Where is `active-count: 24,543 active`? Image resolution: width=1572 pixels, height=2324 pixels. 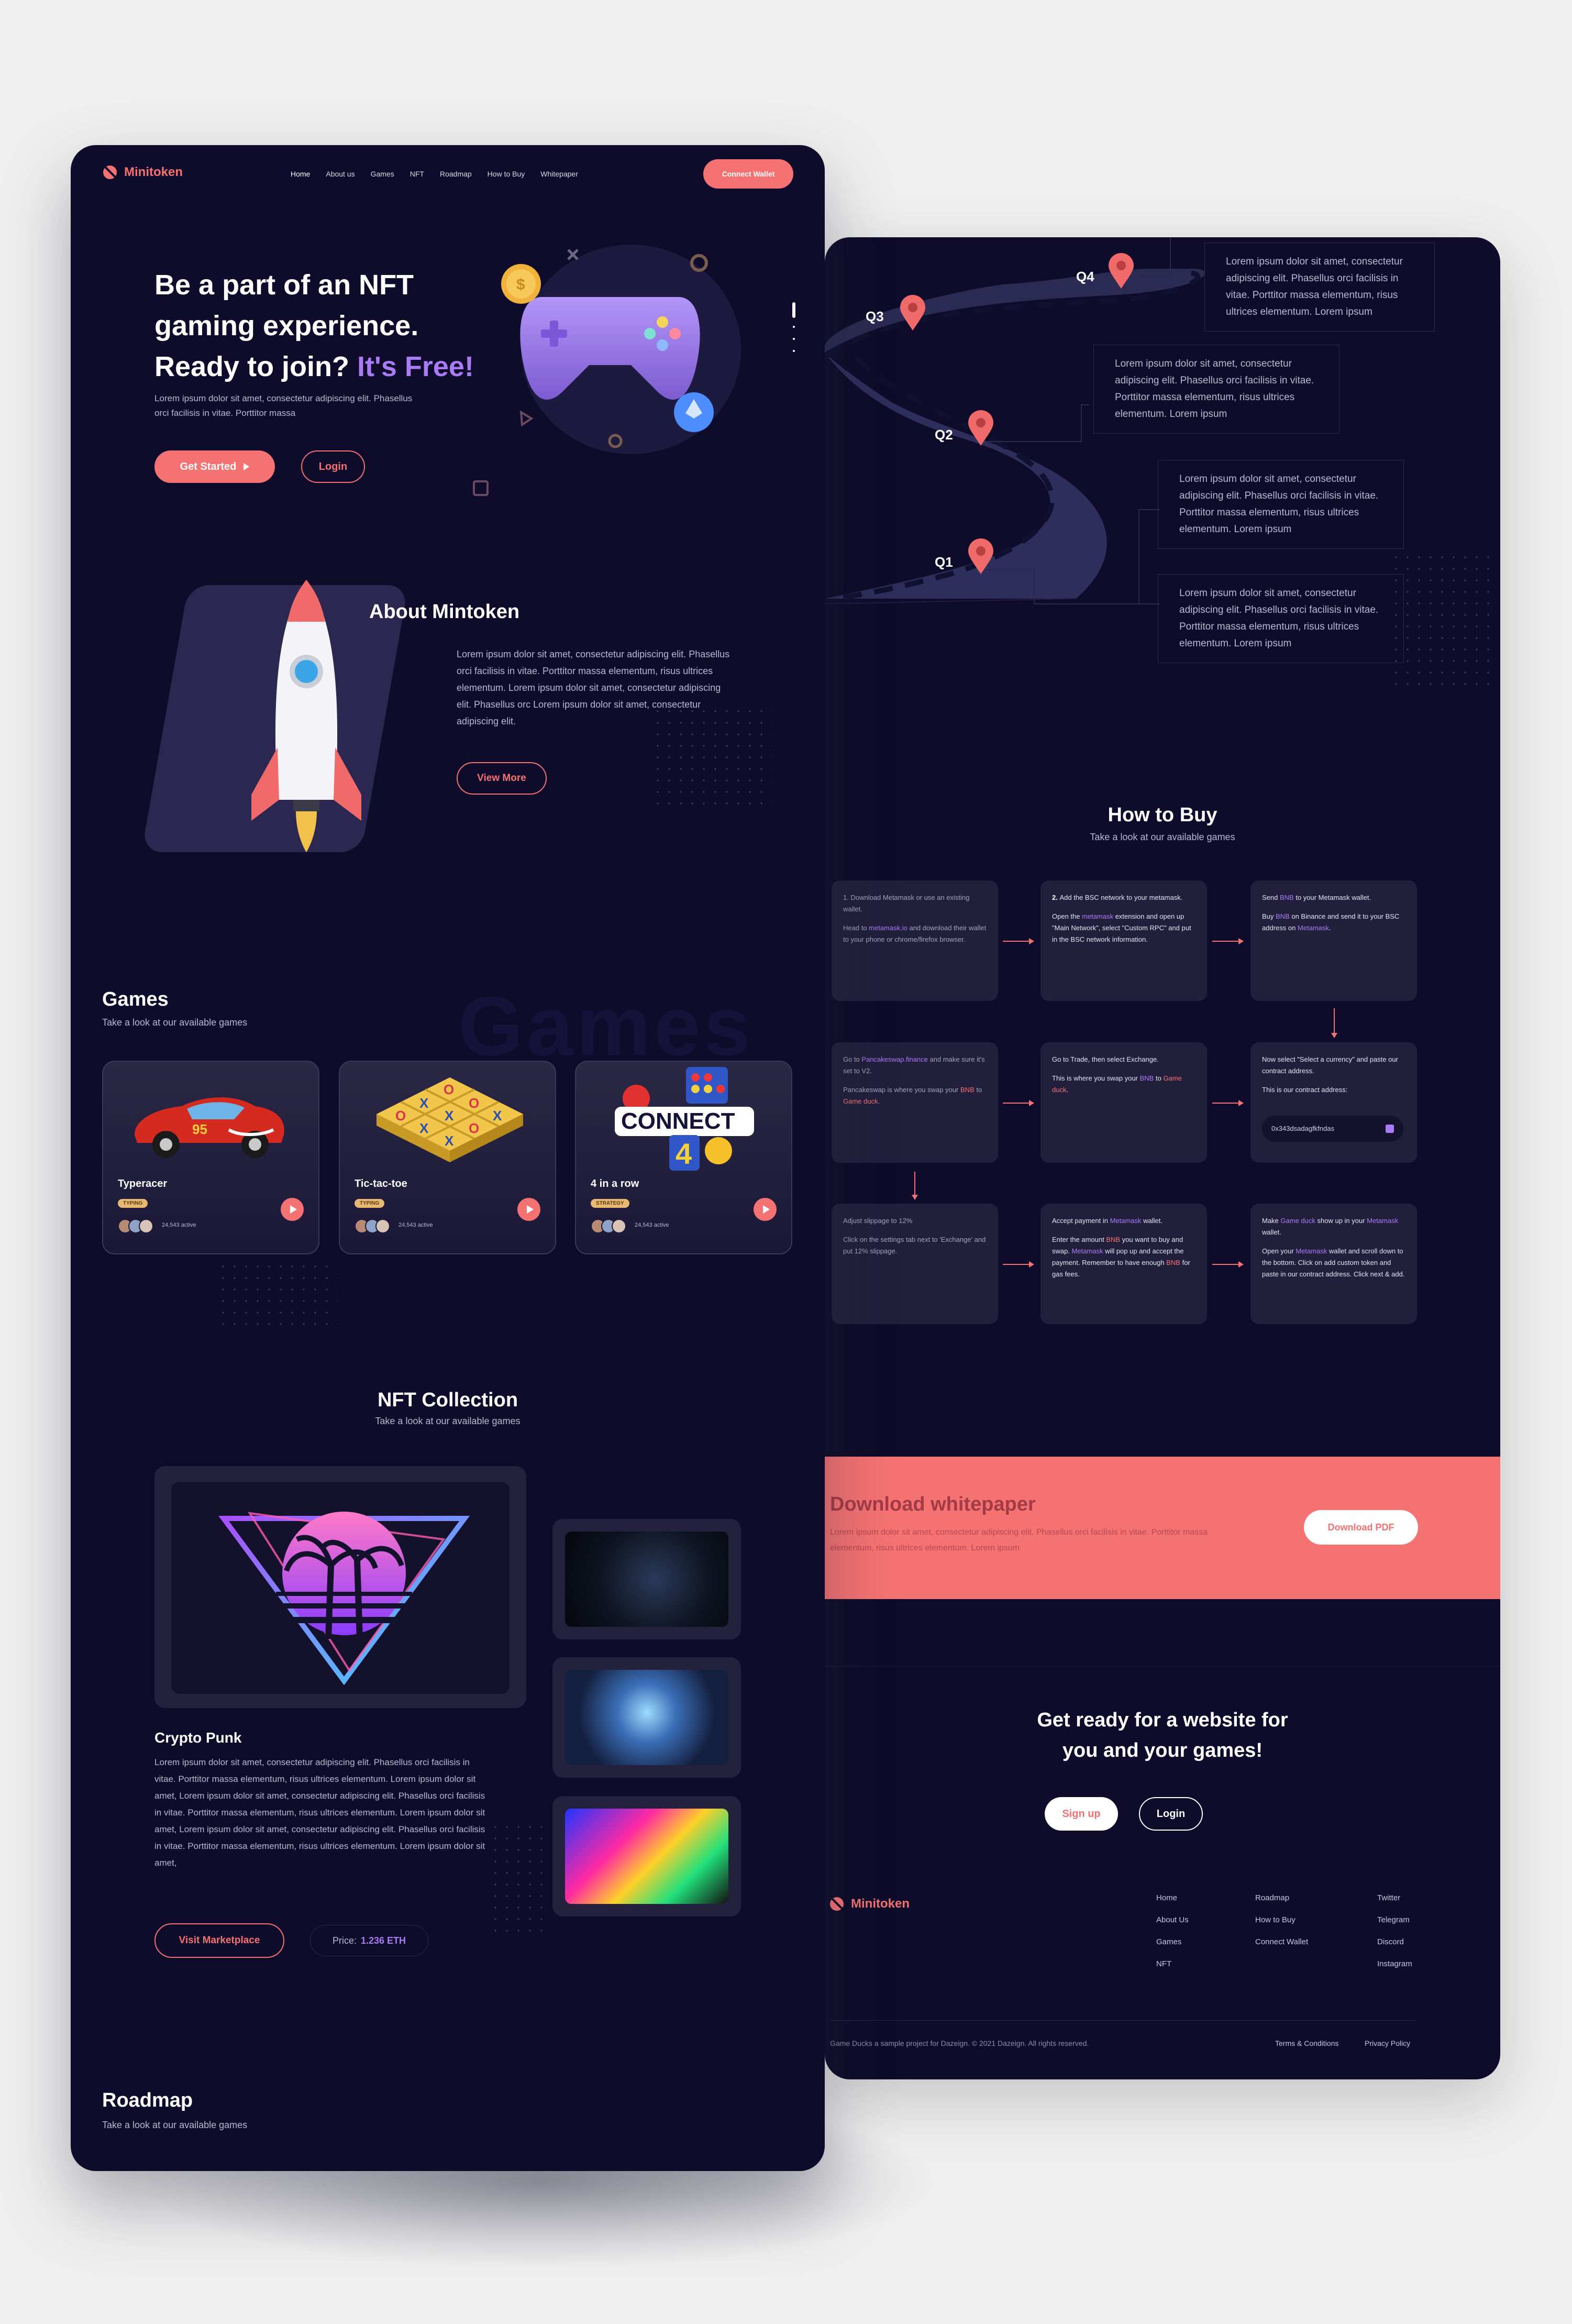
active-count: 24,543 active is located at coordinates (652, 1225).